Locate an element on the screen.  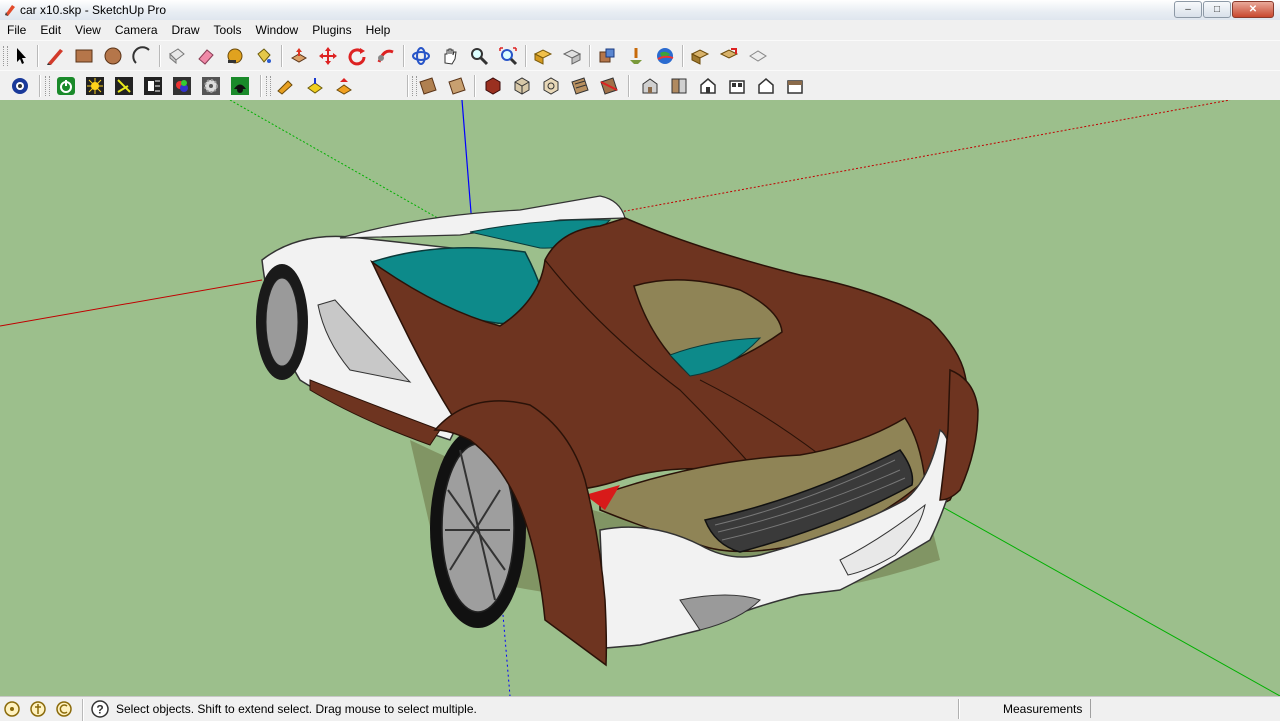
iso-view-icon is located at coordinates (650, 86).